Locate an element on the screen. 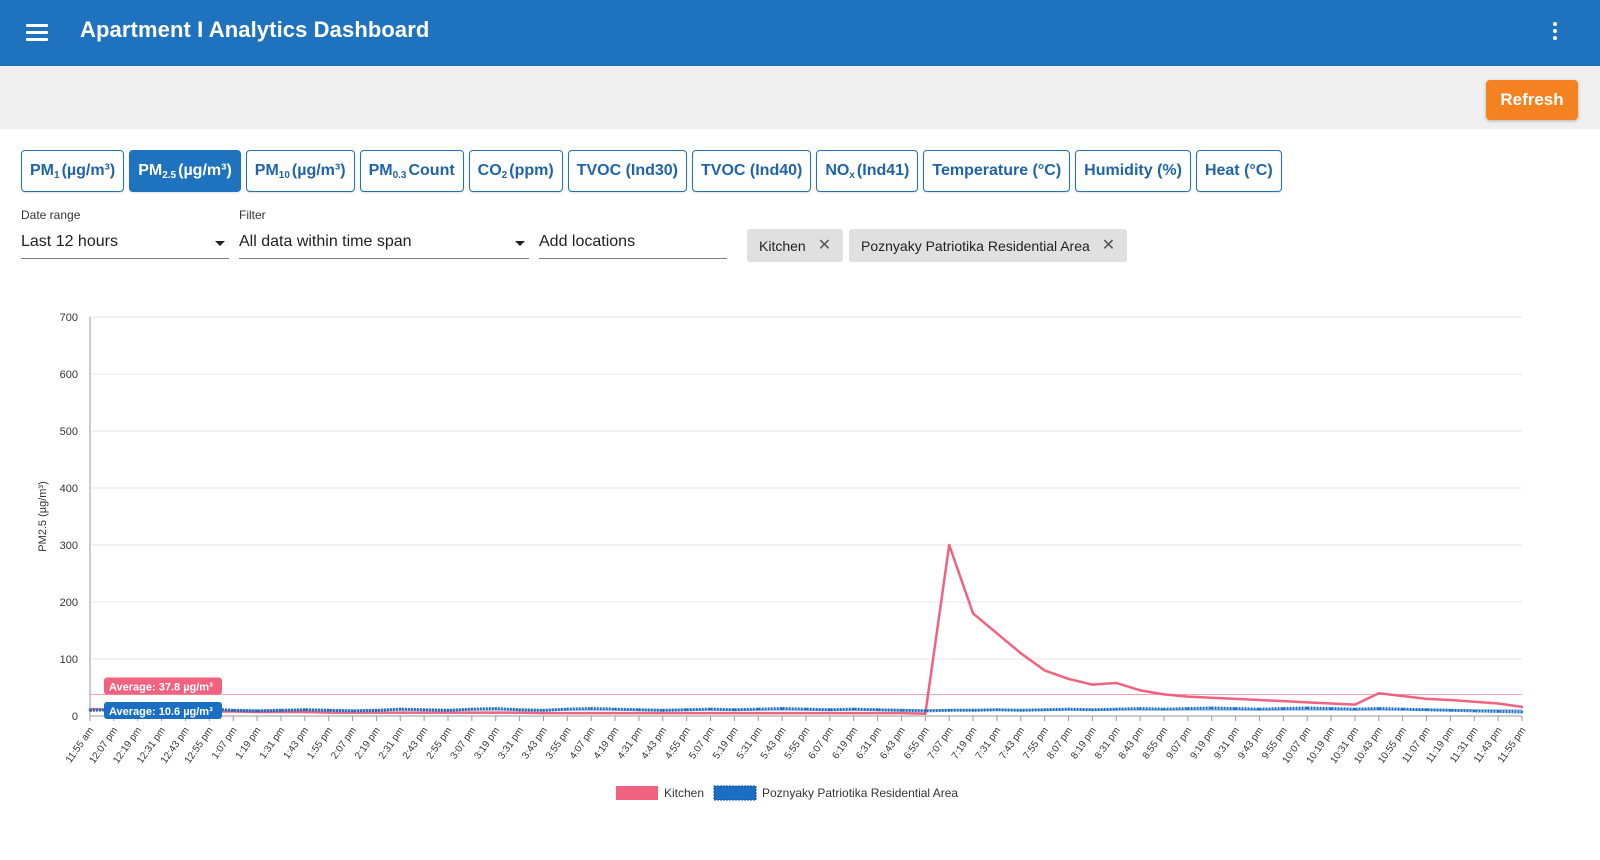 The height and width of the screenshot is (860, 1600). app-title: Apartment I Analytics Dashboard is located at coordinates (255, 29).